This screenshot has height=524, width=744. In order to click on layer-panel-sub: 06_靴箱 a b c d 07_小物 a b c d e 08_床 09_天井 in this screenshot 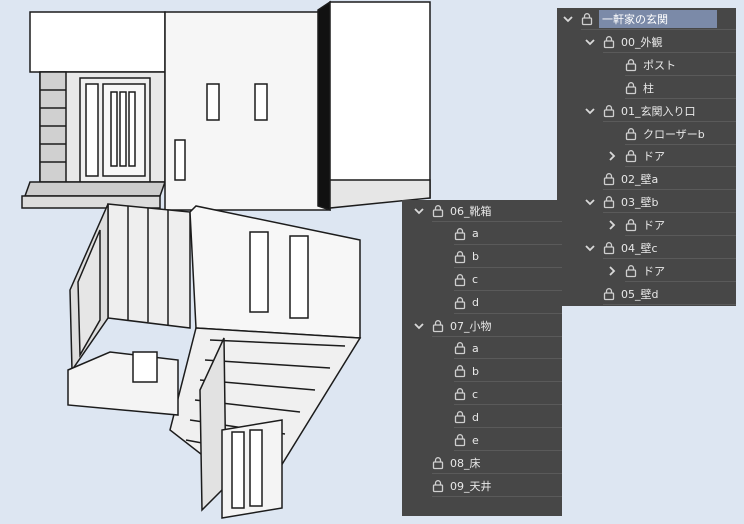, I will do `click(482, 358)`.